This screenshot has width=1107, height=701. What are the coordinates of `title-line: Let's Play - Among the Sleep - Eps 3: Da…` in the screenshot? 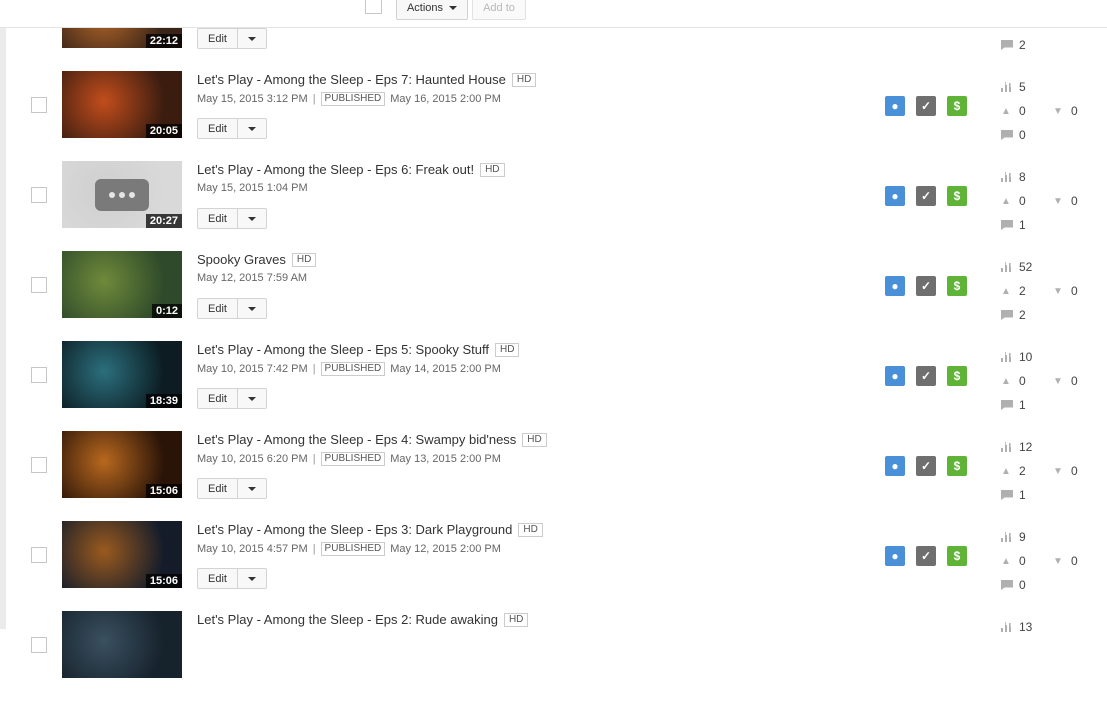 It's located at (370, 529).